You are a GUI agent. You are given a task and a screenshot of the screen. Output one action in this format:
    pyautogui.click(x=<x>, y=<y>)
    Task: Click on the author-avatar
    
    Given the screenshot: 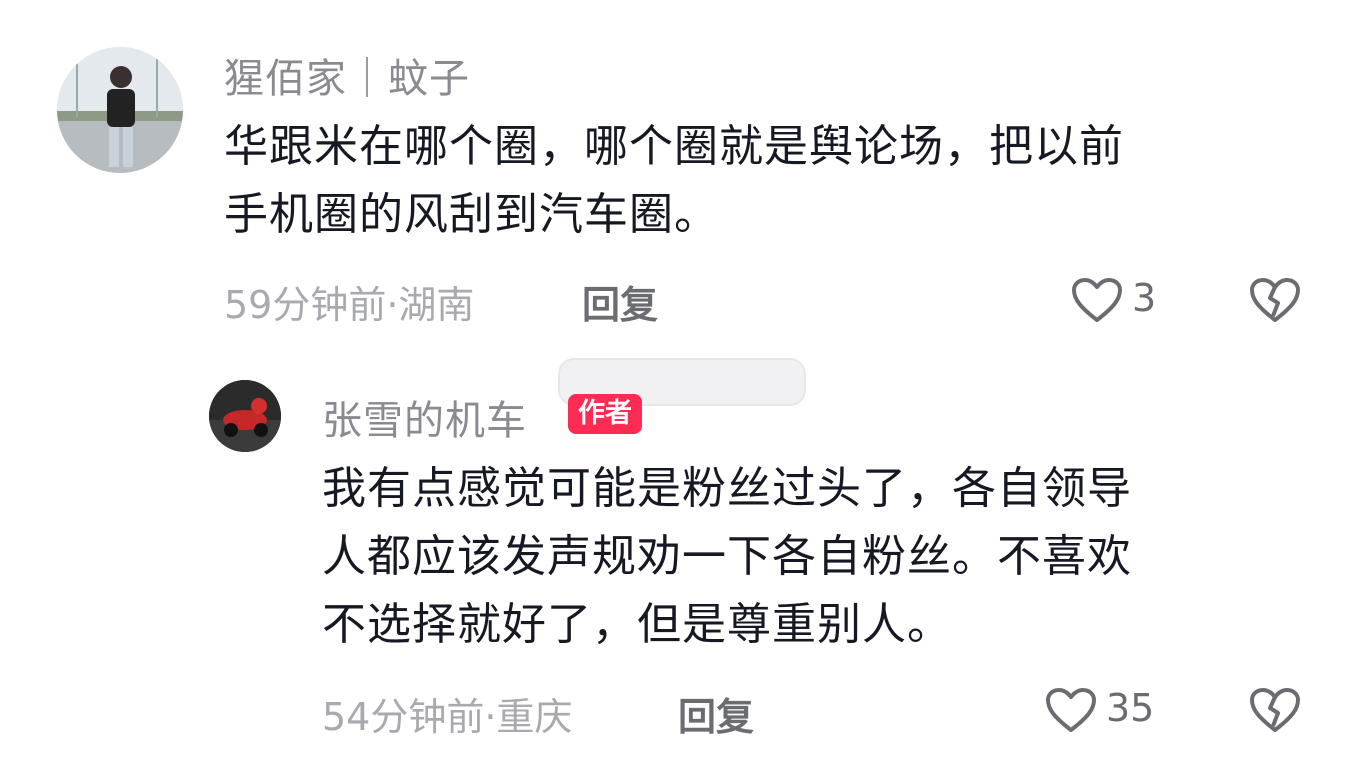 What is the action you would take?
    pyautogui.click(x=245, y=416)
    